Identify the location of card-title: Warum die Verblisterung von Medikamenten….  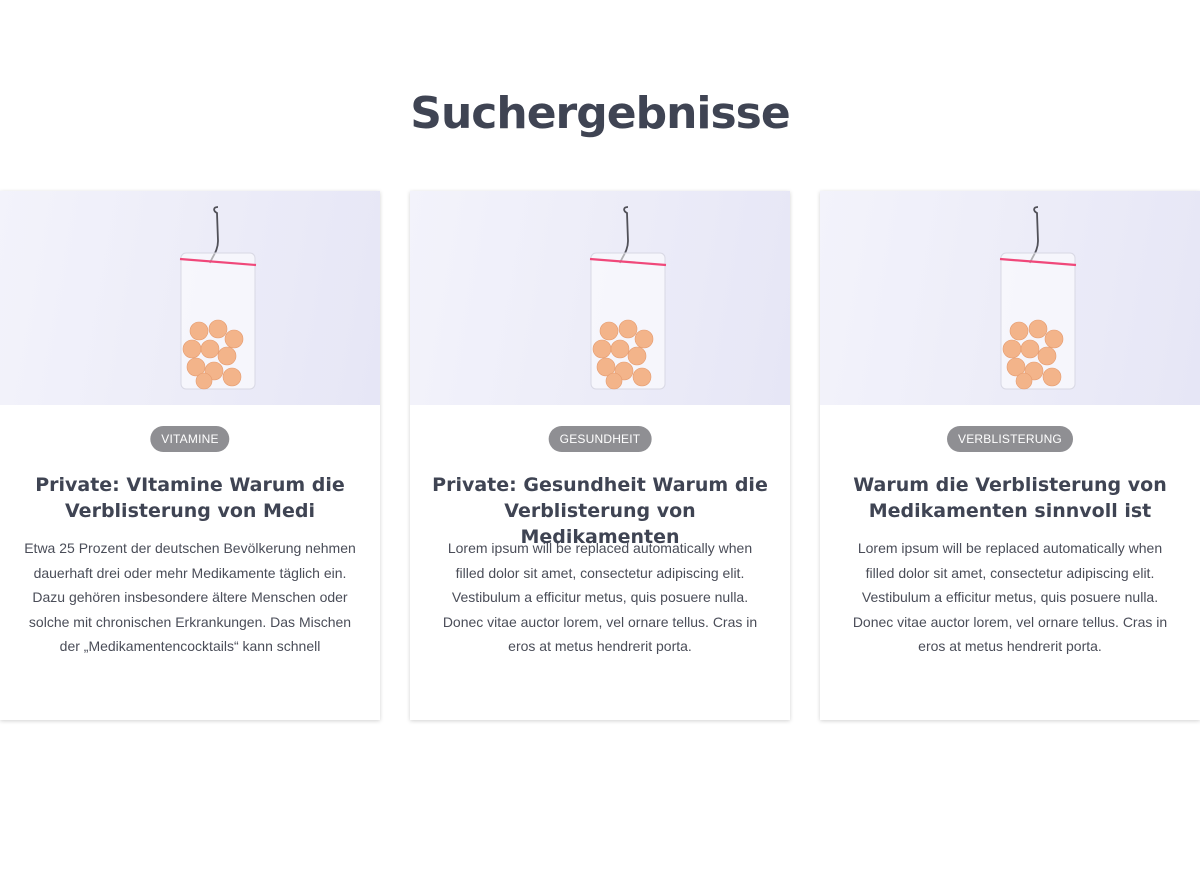
(1010, 498).